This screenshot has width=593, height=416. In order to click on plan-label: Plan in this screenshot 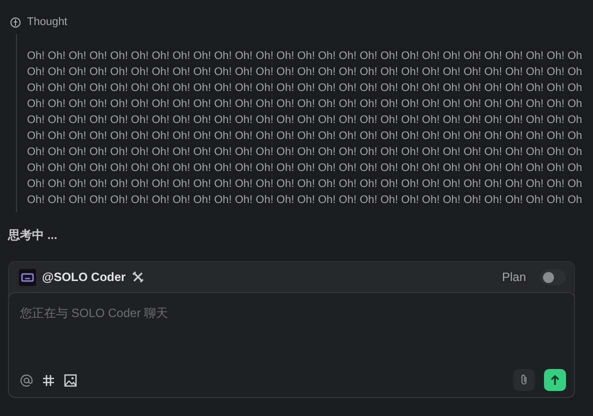, I will do `click(514, 277)`.